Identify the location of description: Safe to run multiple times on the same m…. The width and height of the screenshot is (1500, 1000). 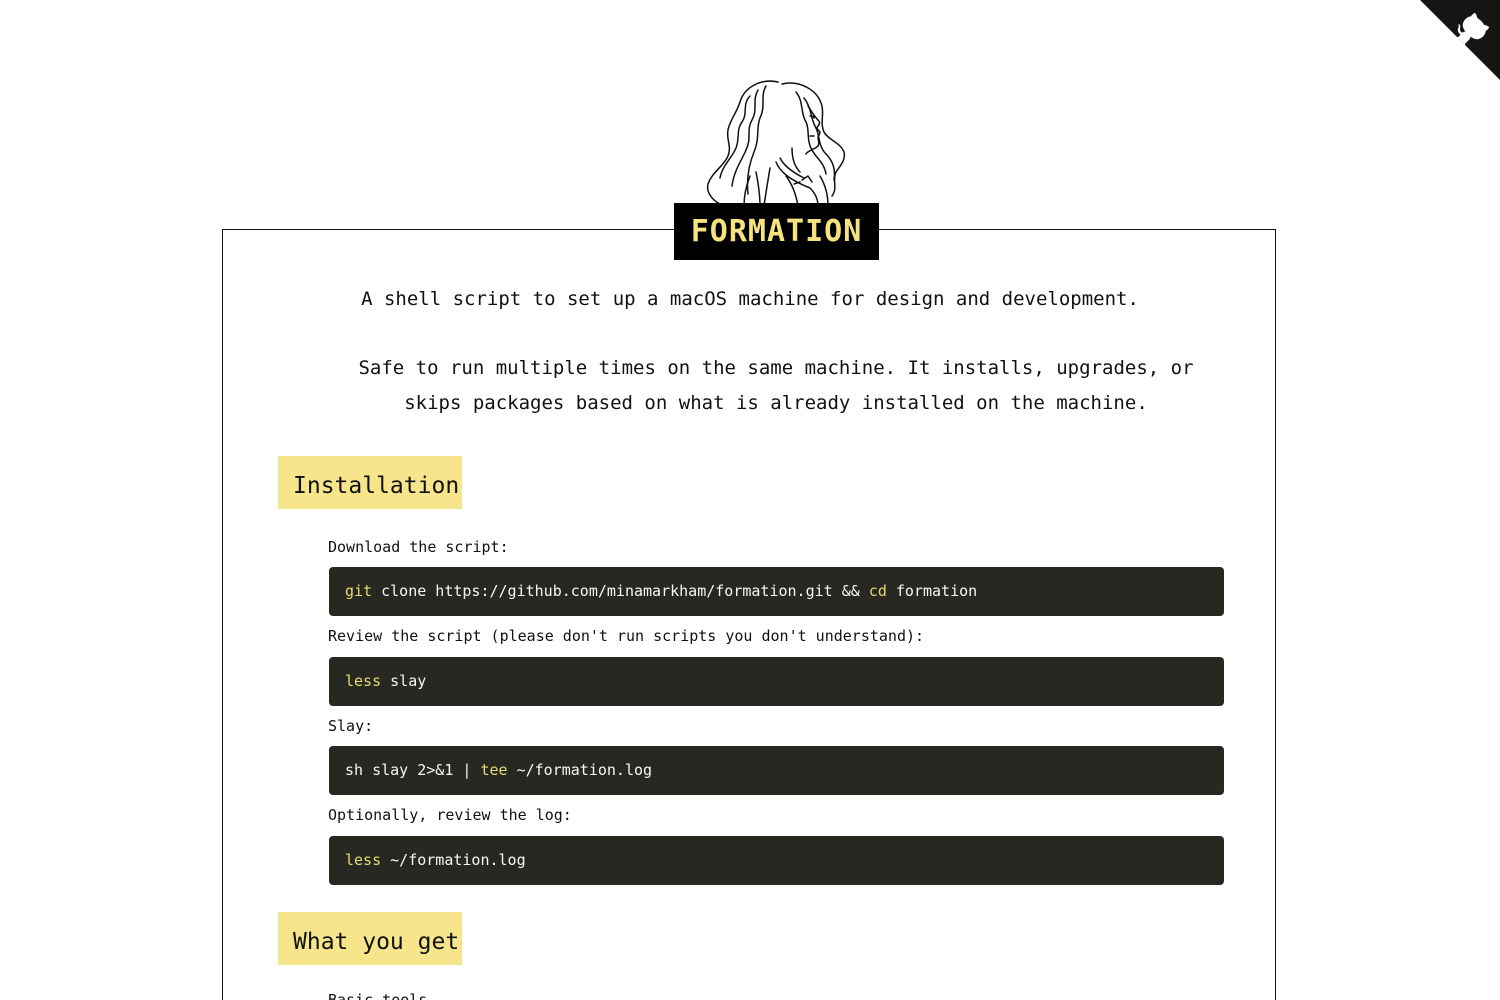
(776, 385).